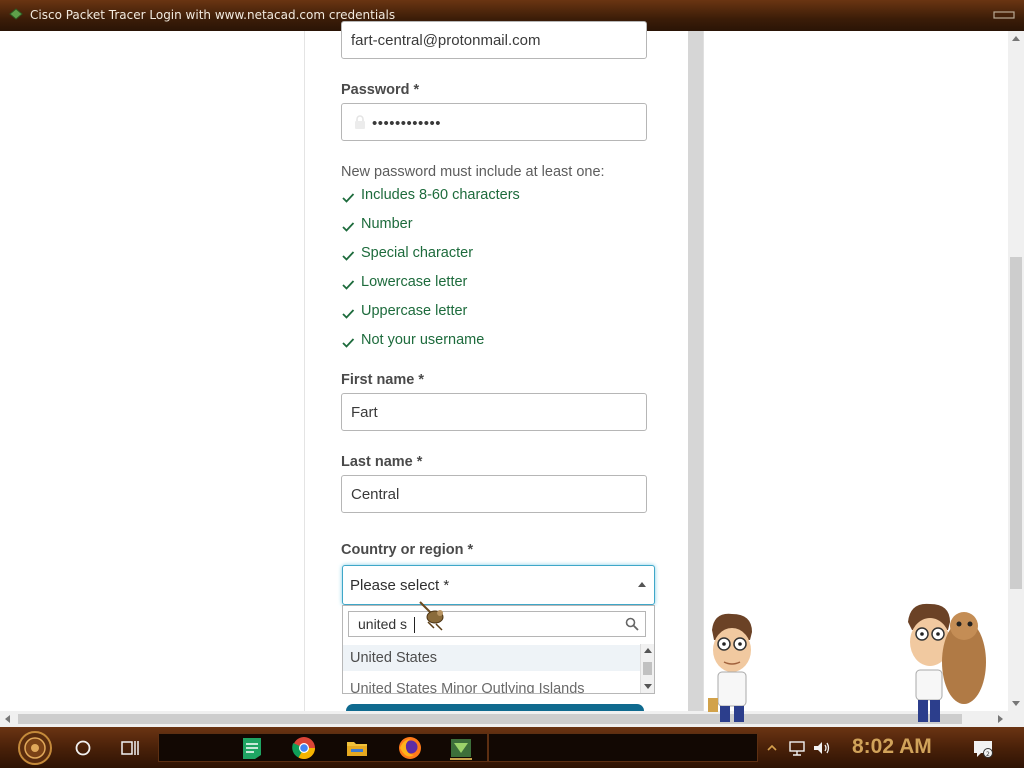  What do you see at coordinates (988, 754) in the screenshot?
I see `svg-text: 2` at bounding box center [988, 754].